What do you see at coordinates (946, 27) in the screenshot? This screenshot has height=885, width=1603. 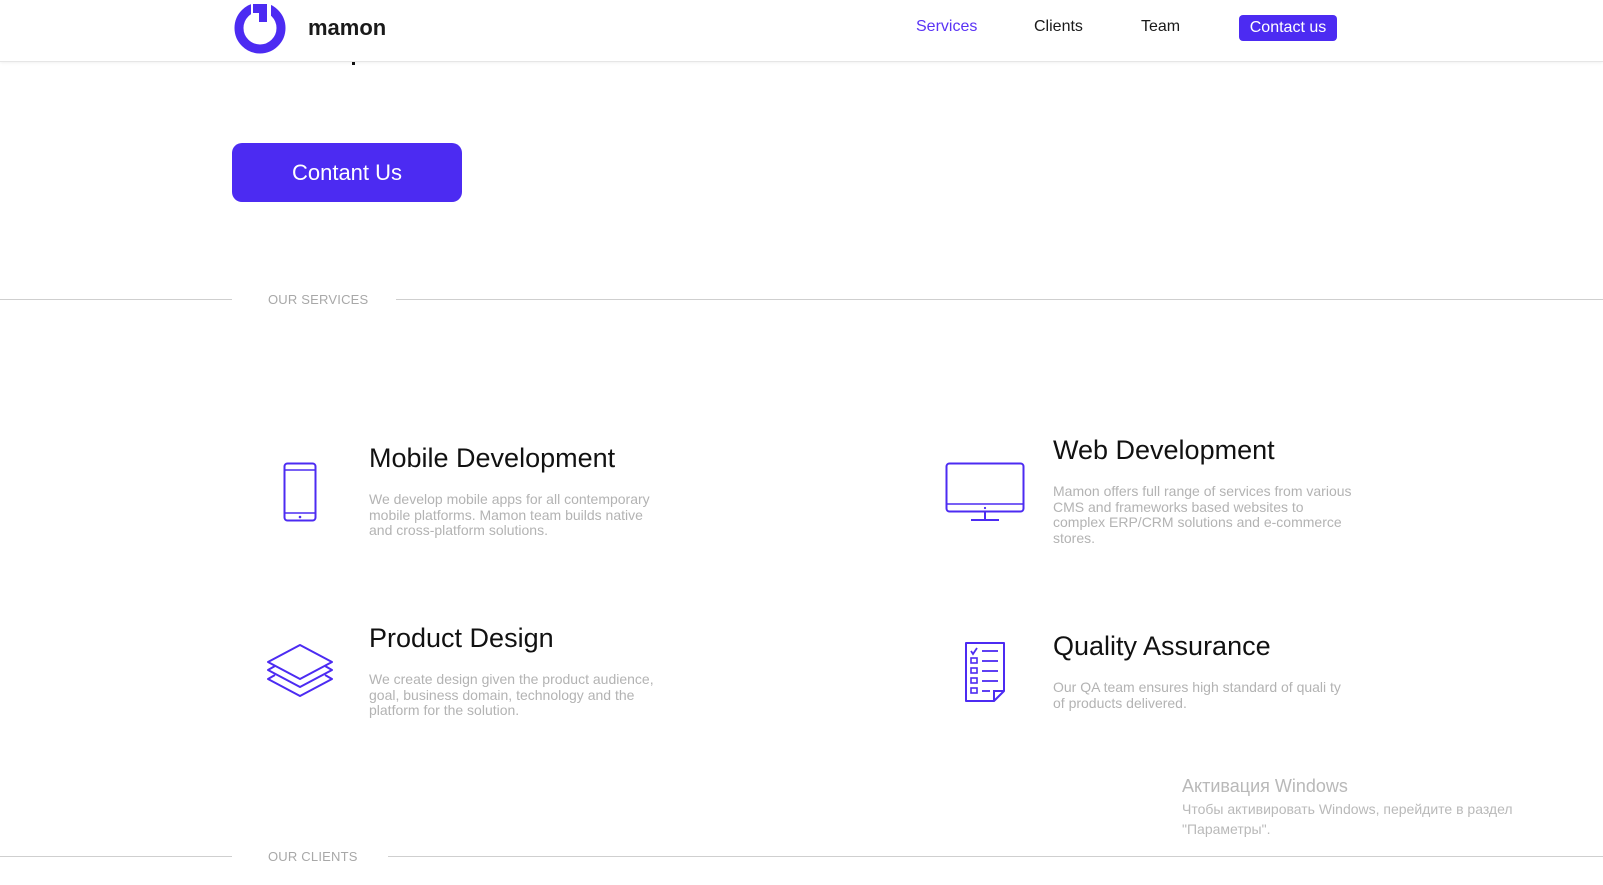 I see `nav-services-link: Services` at bounding box center [946, 27].